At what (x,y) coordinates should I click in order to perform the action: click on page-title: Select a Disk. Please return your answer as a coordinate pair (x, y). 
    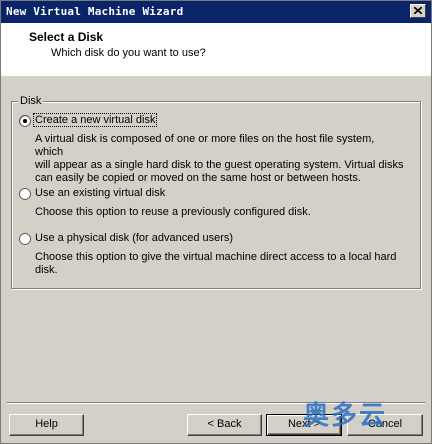
    Looking at the image, I should click on (66, 37).